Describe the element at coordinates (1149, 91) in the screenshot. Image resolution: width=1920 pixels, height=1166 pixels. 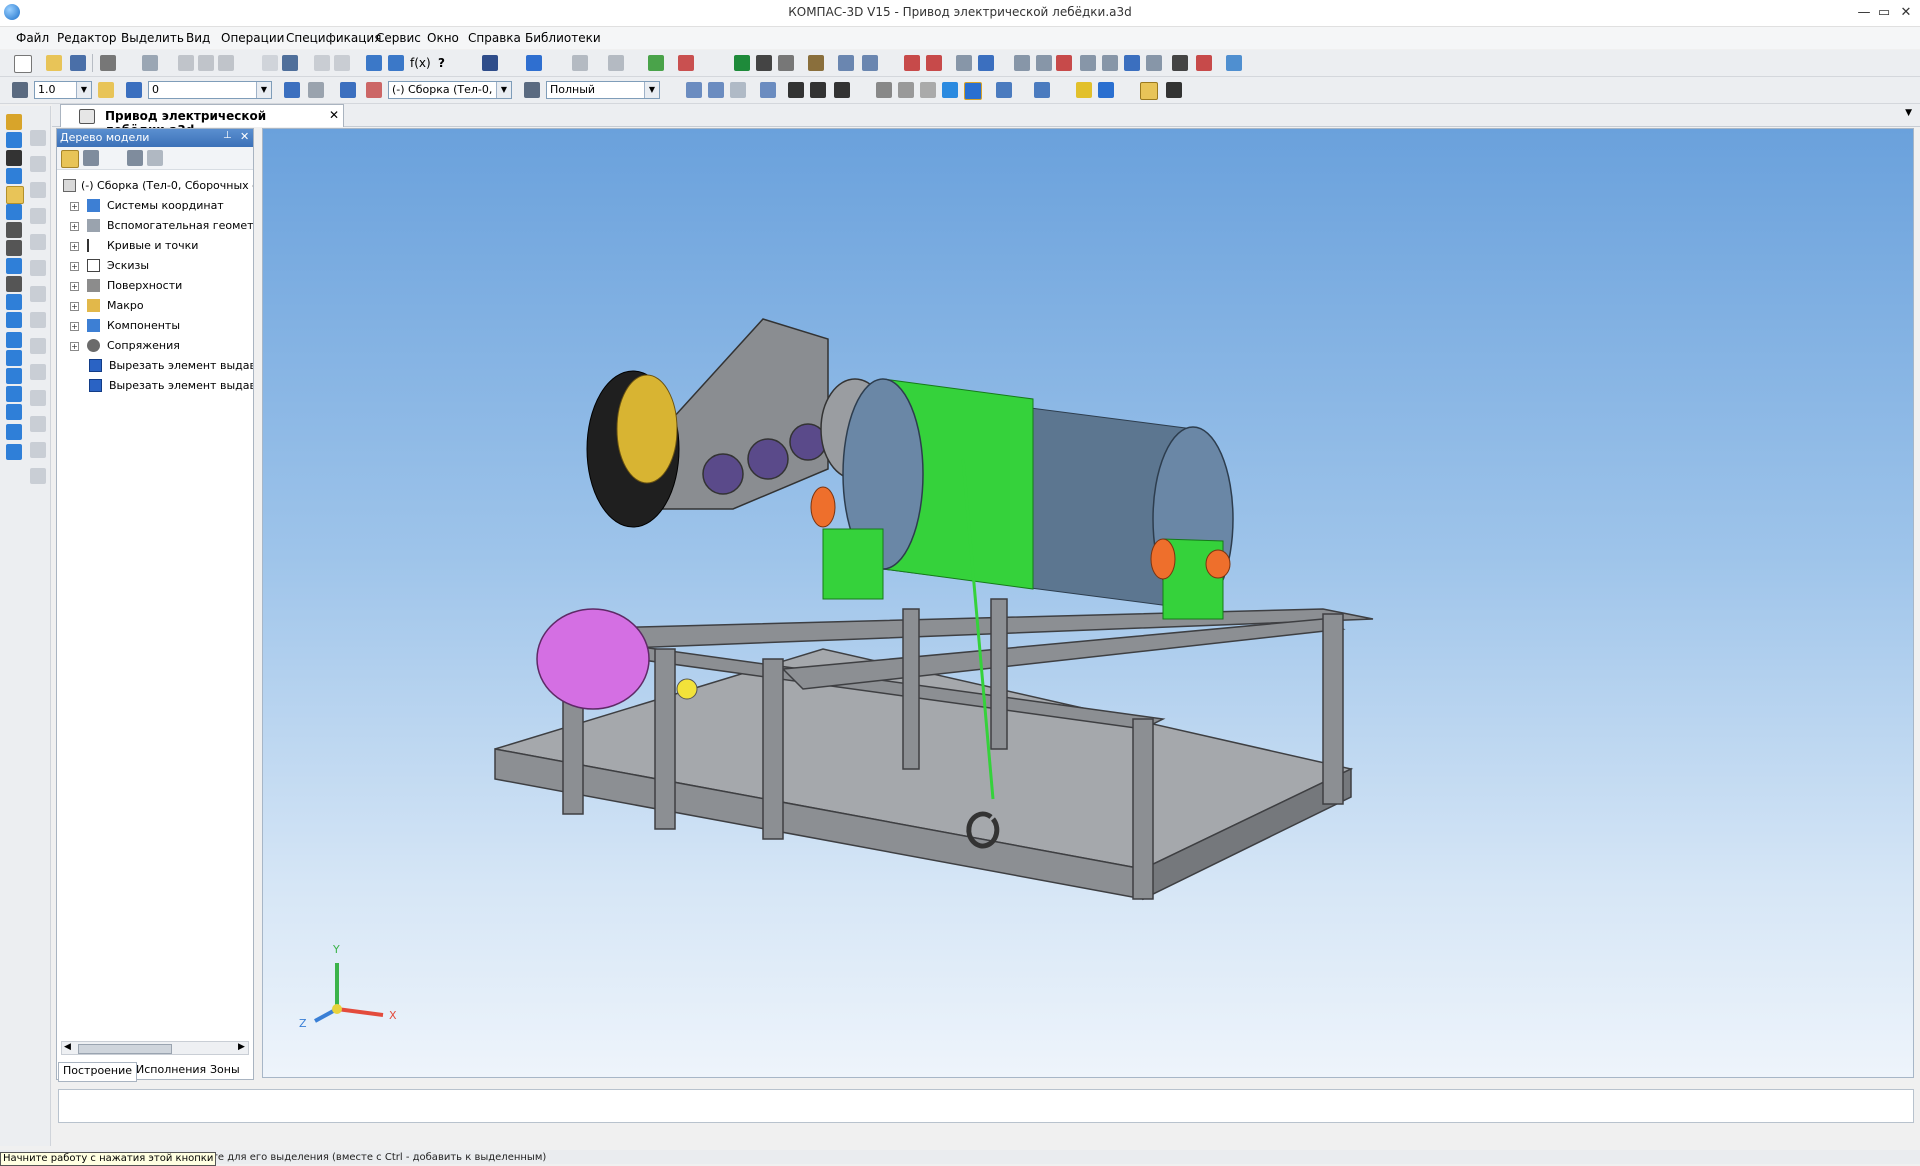
I see `filter-icon` at that location.